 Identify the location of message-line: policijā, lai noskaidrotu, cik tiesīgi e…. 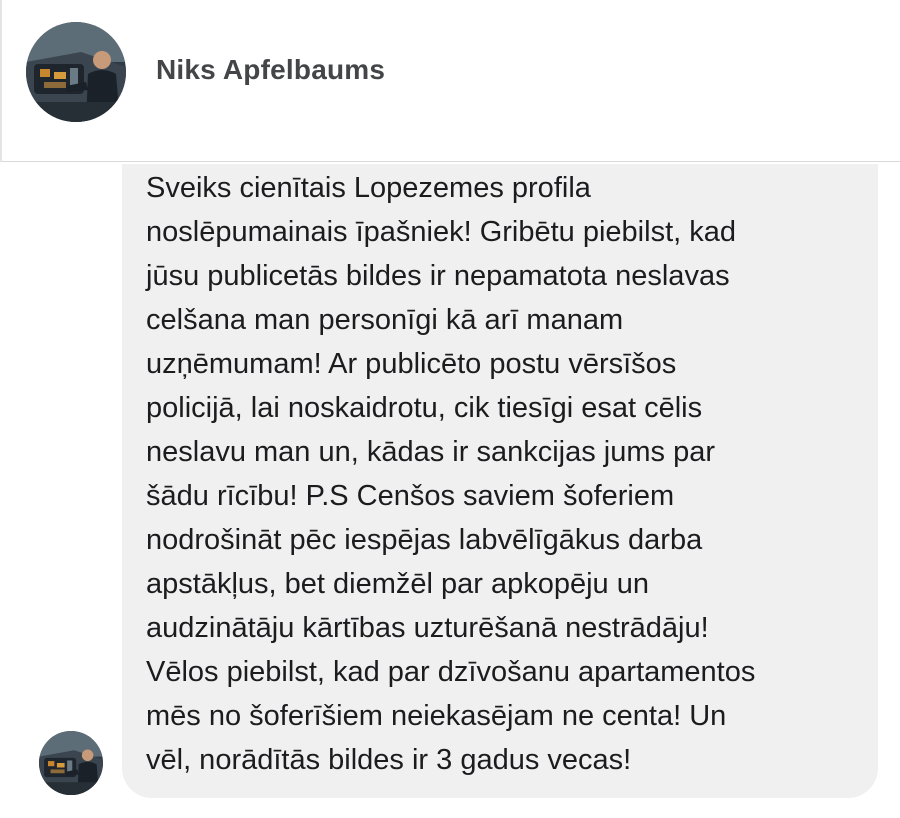
(424, 408).